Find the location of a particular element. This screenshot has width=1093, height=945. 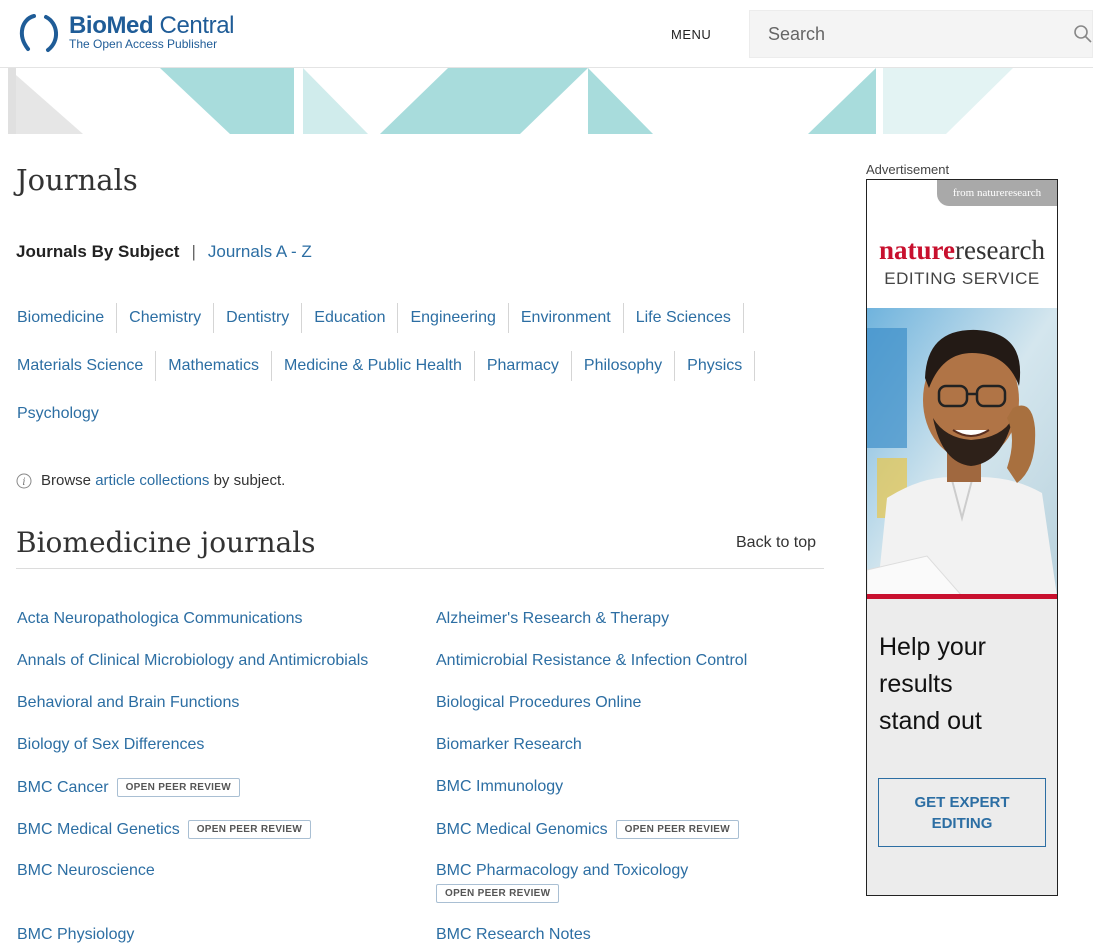

decorative-banner is located at coordinates (510, 101).